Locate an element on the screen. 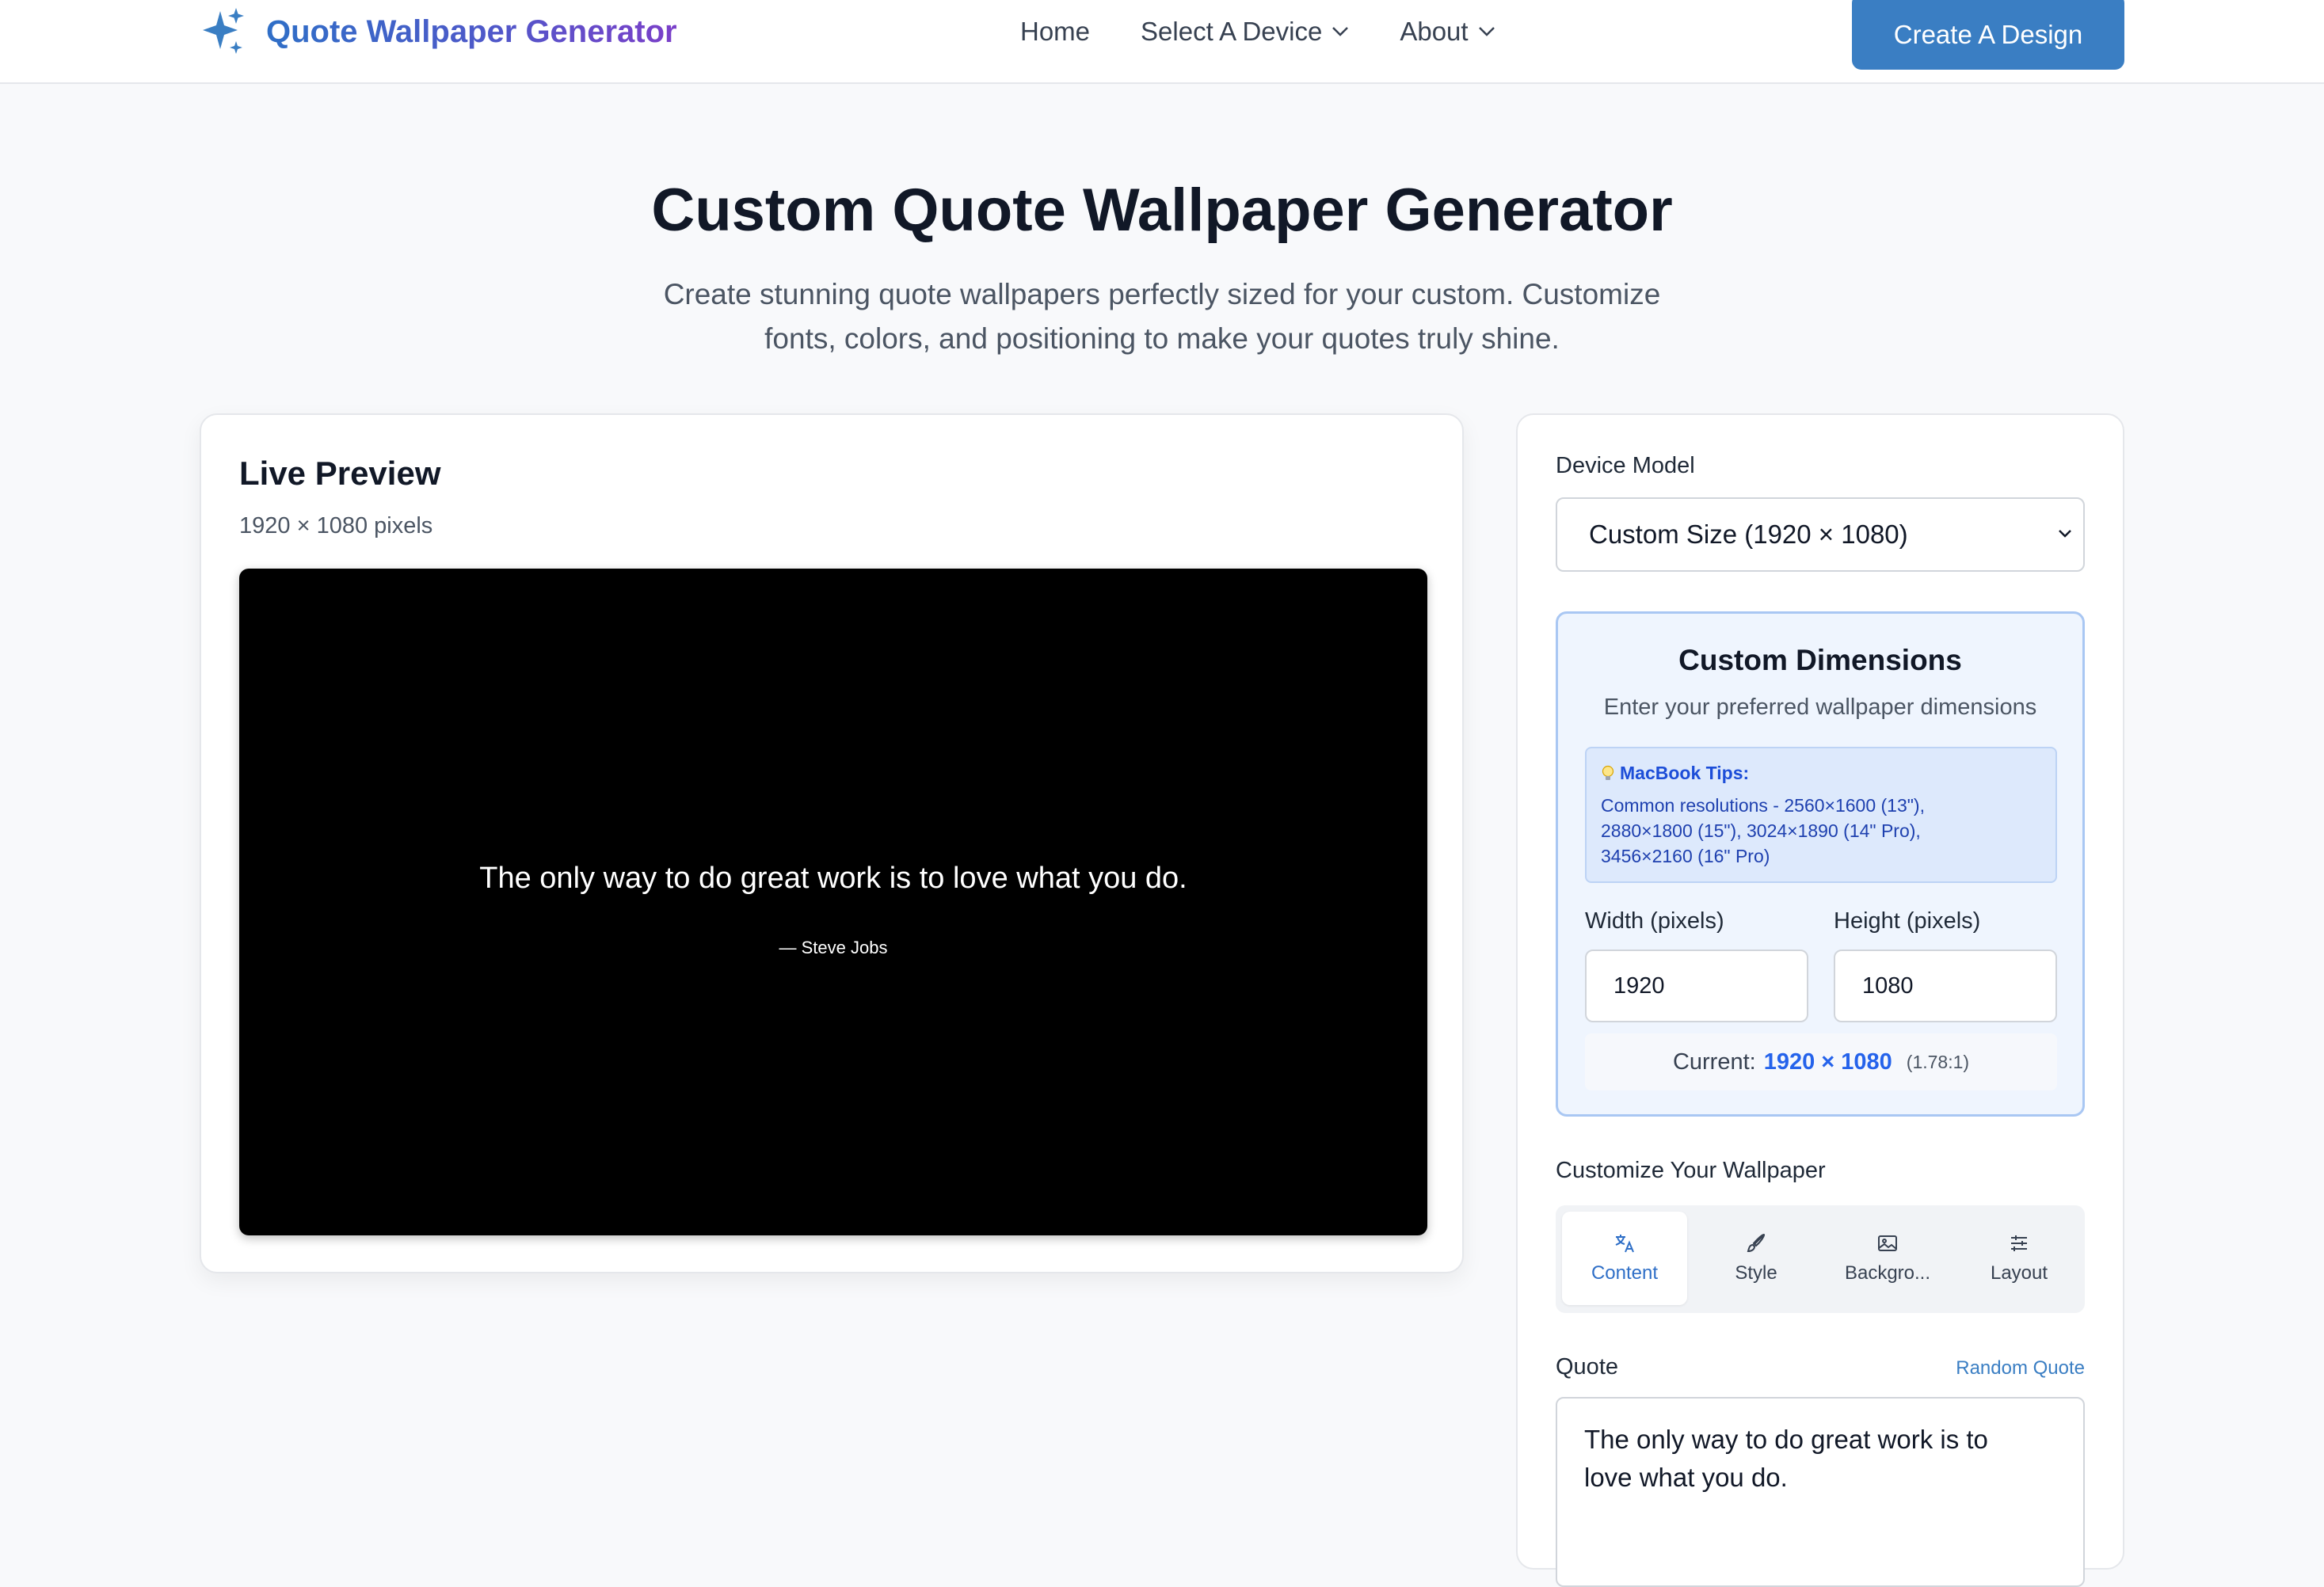  wallpaper-author-text: — Steve Jobs is located at coordinates (834, 948).